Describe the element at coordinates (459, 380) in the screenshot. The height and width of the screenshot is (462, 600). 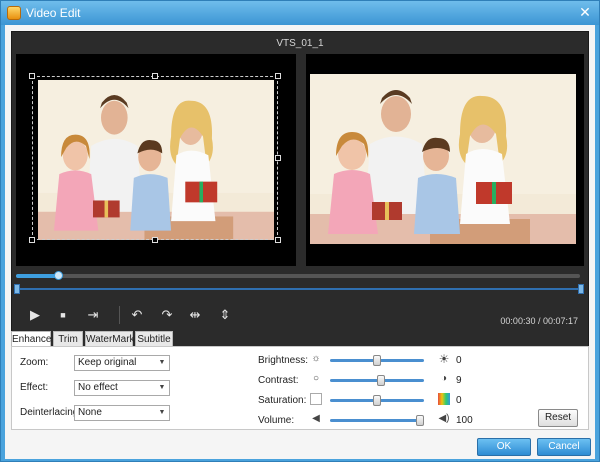
I see `contrast-value: 9` at that location.